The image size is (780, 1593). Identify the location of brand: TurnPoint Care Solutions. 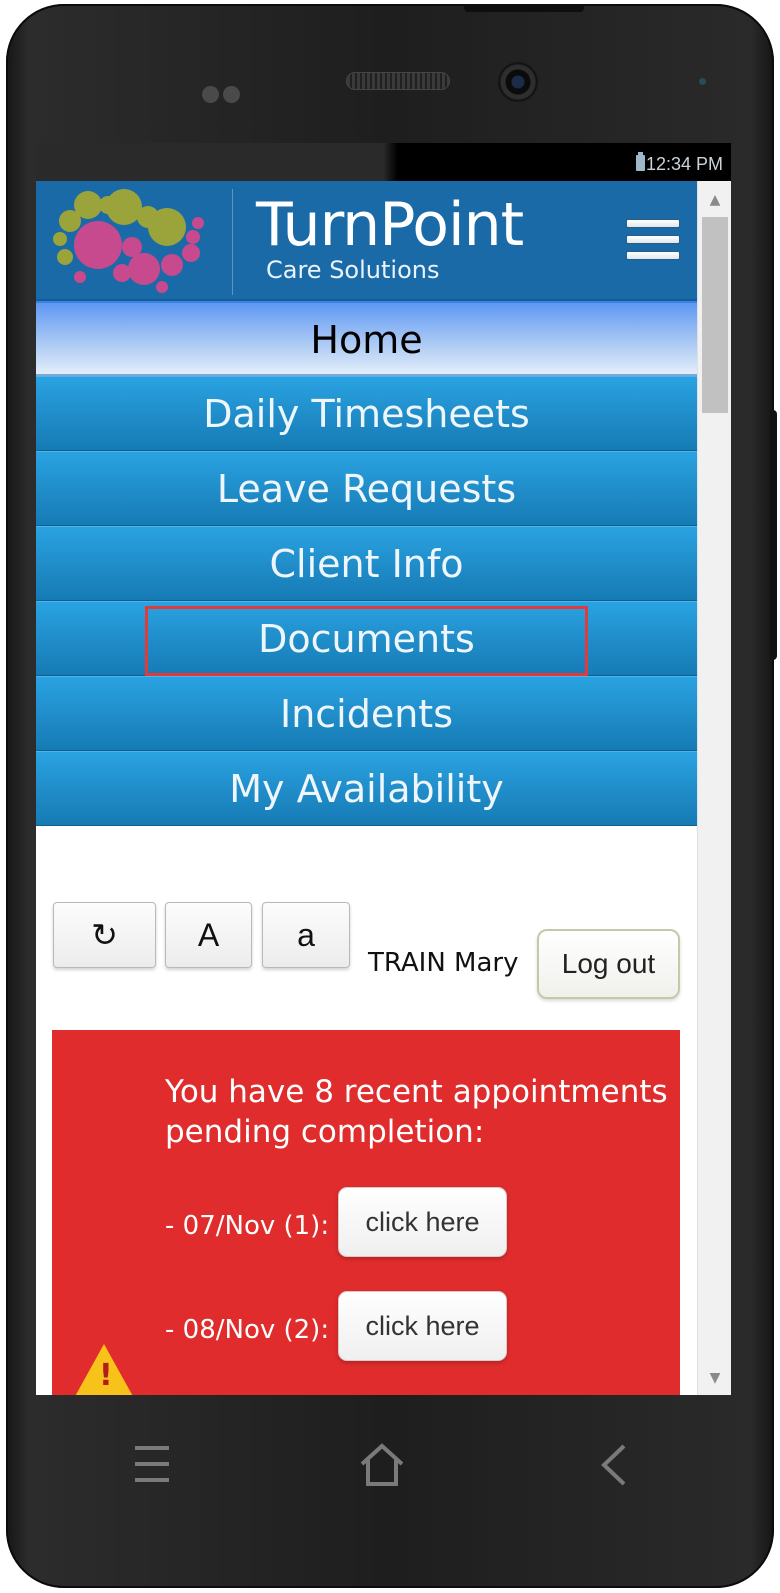
(390, 237).